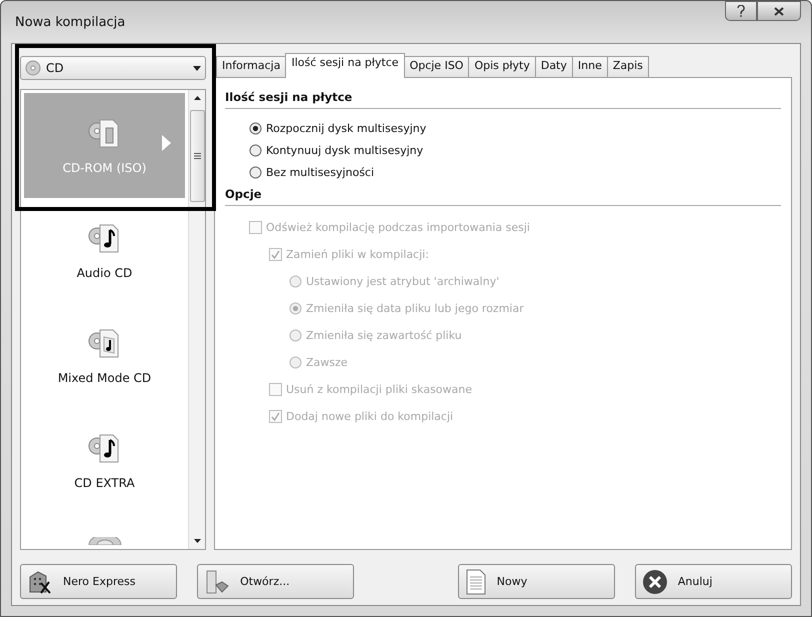  I want to click on tab: Informacja, so click(251, 66).